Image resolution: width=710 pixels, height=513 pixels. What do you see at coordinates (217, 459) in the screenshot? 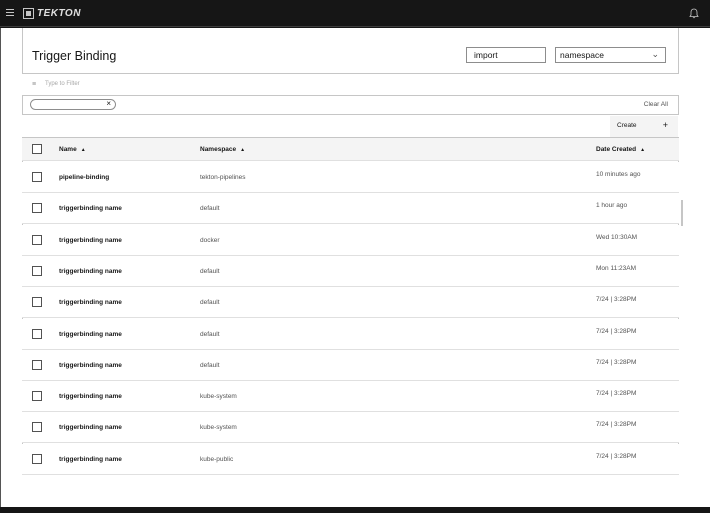
I see `row-namespace: kube-public` at bounding box center [217, 459].